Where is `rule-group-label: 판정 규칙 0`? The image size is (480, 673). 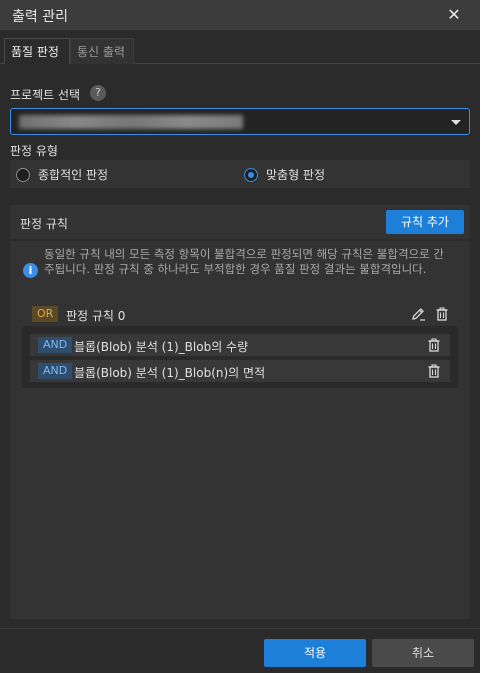
rule-group-label: 판정 규칙 0 is located at coordinates (96, 316).